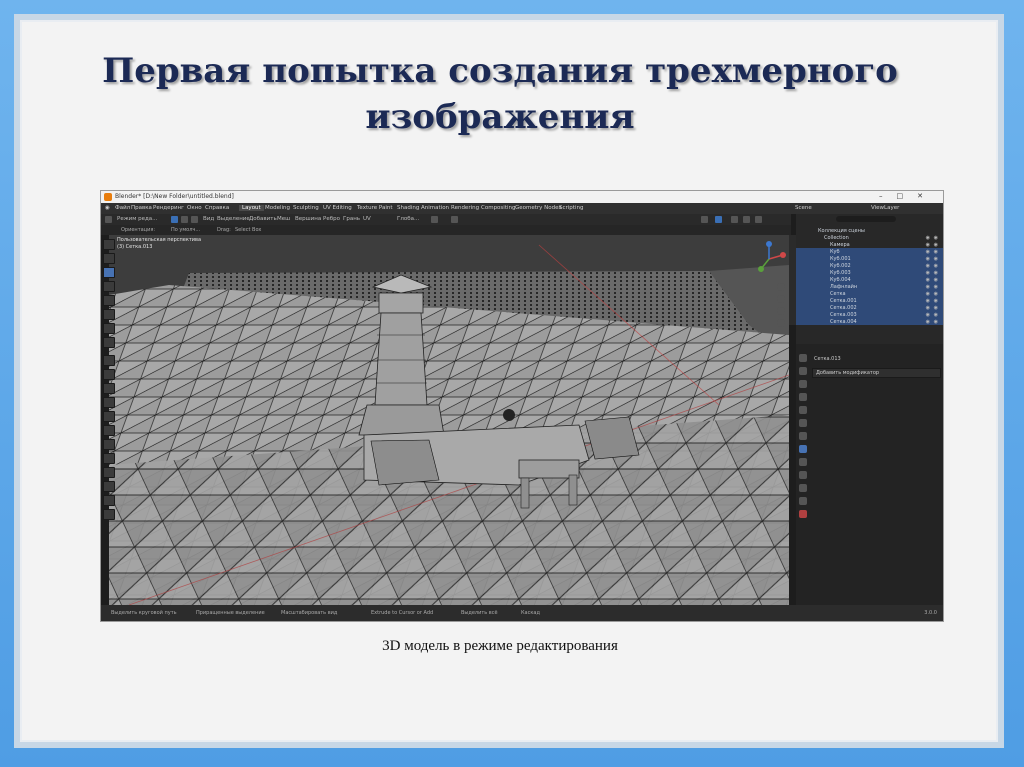 The width and height of the screenshot is (1024, 767). What do you see at coordinates (869, 237) in the screenshot?
I see `outliner-row: Collection ◉ ◉` at bounding box center [869, 237].